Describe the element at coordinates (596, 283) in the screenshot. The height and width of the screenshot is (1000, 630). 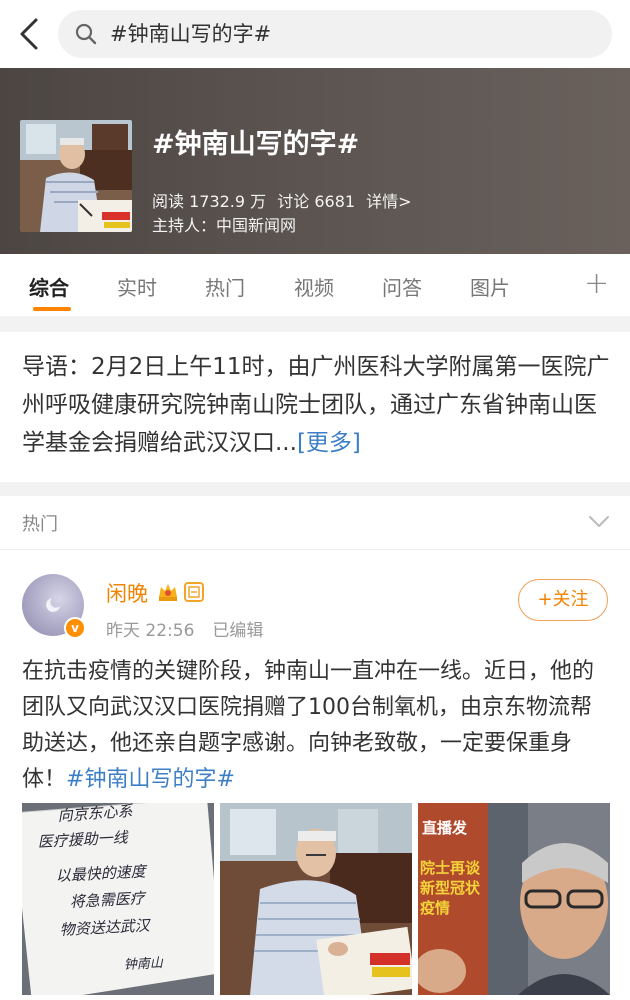
I see `add-tab-icon: +` at that location.